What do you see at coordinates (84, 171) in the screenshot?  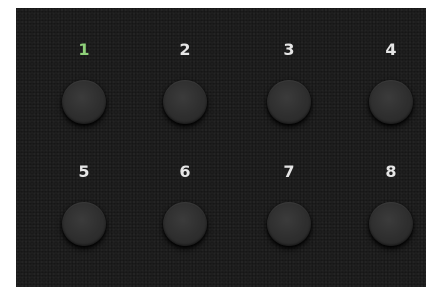 I see `pad-5-label: 5` at bounding box center [84, 171].